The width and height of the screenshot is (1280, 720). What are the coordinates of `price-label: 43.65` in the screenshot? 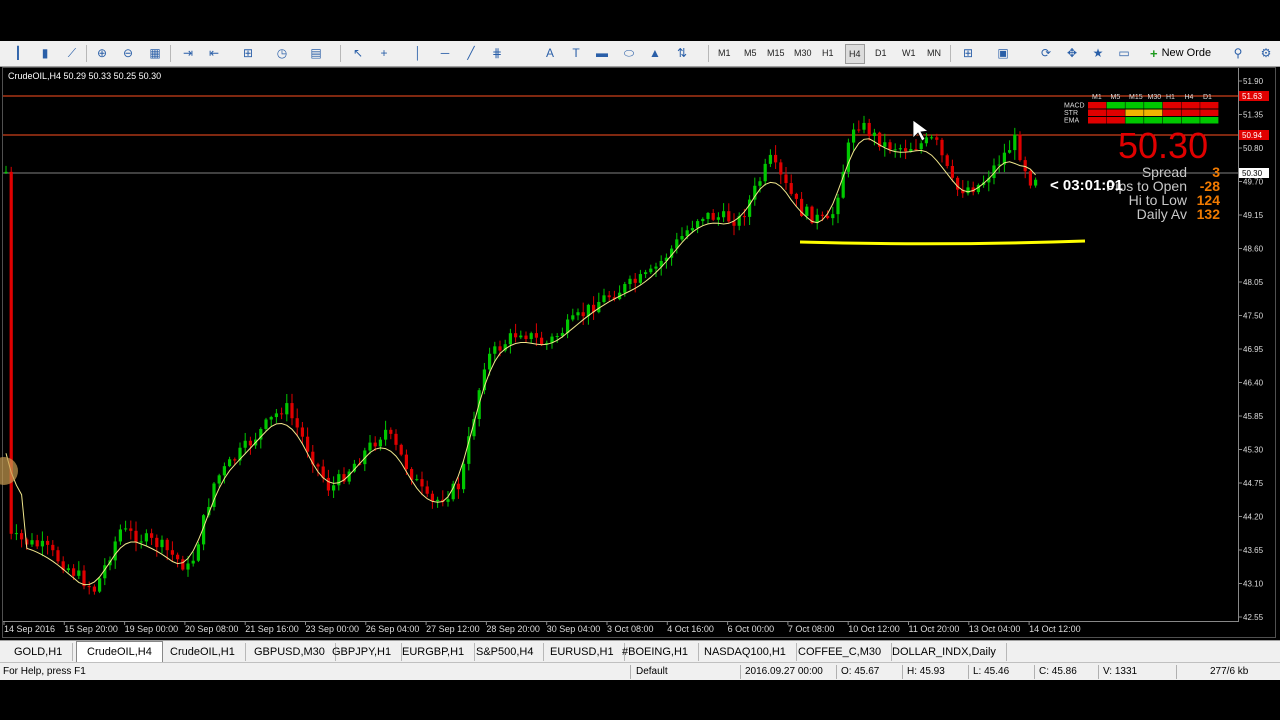 It's located at (1253, 550).